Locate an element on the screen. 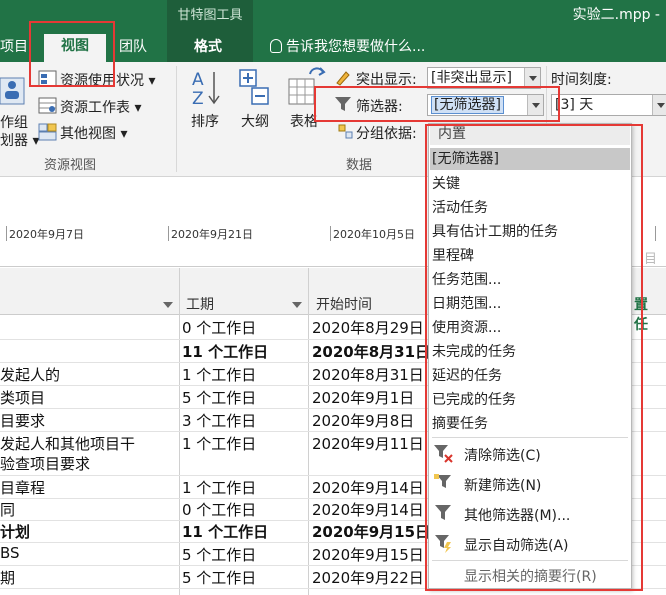 The image size is (666, 595). group-by-label: 分组依据: is located at coordinates (386, 134).